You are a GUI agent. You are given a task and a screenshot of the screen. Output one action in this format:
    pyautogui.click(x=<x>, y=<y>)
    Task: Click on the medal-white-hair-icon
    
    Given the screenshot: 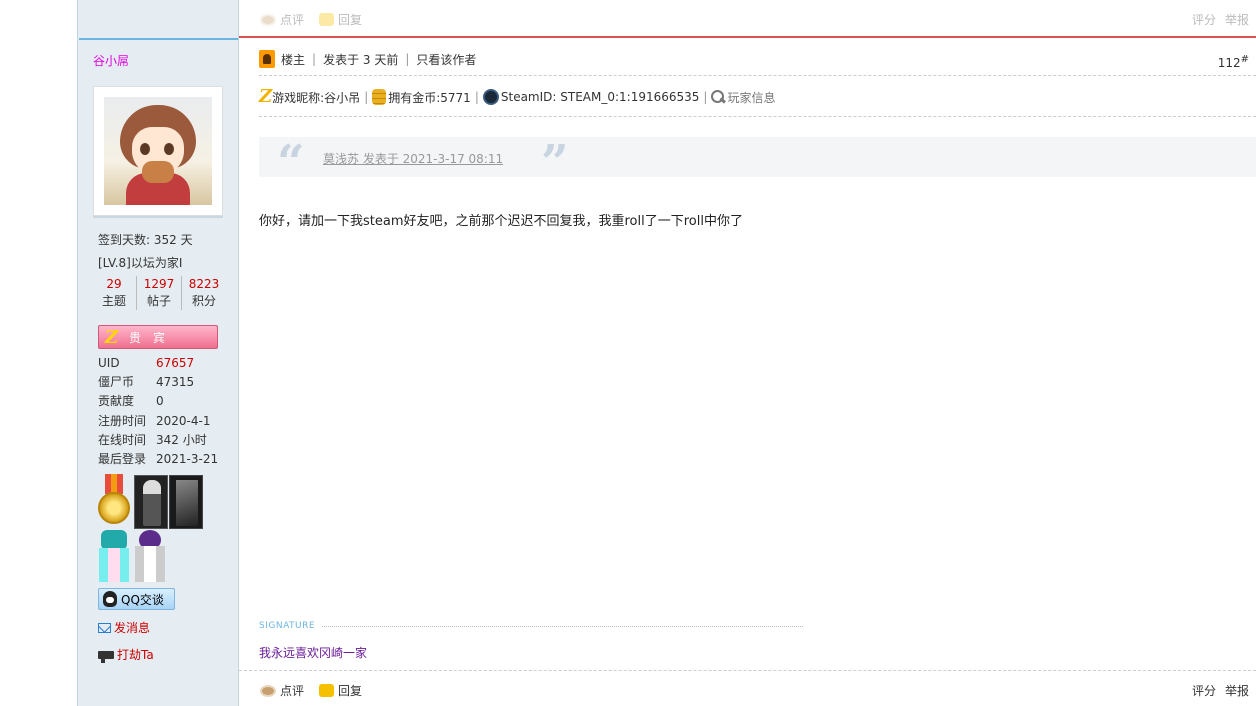 What is the action you would take?
    pyautogui.click(x=150, y=555)
    